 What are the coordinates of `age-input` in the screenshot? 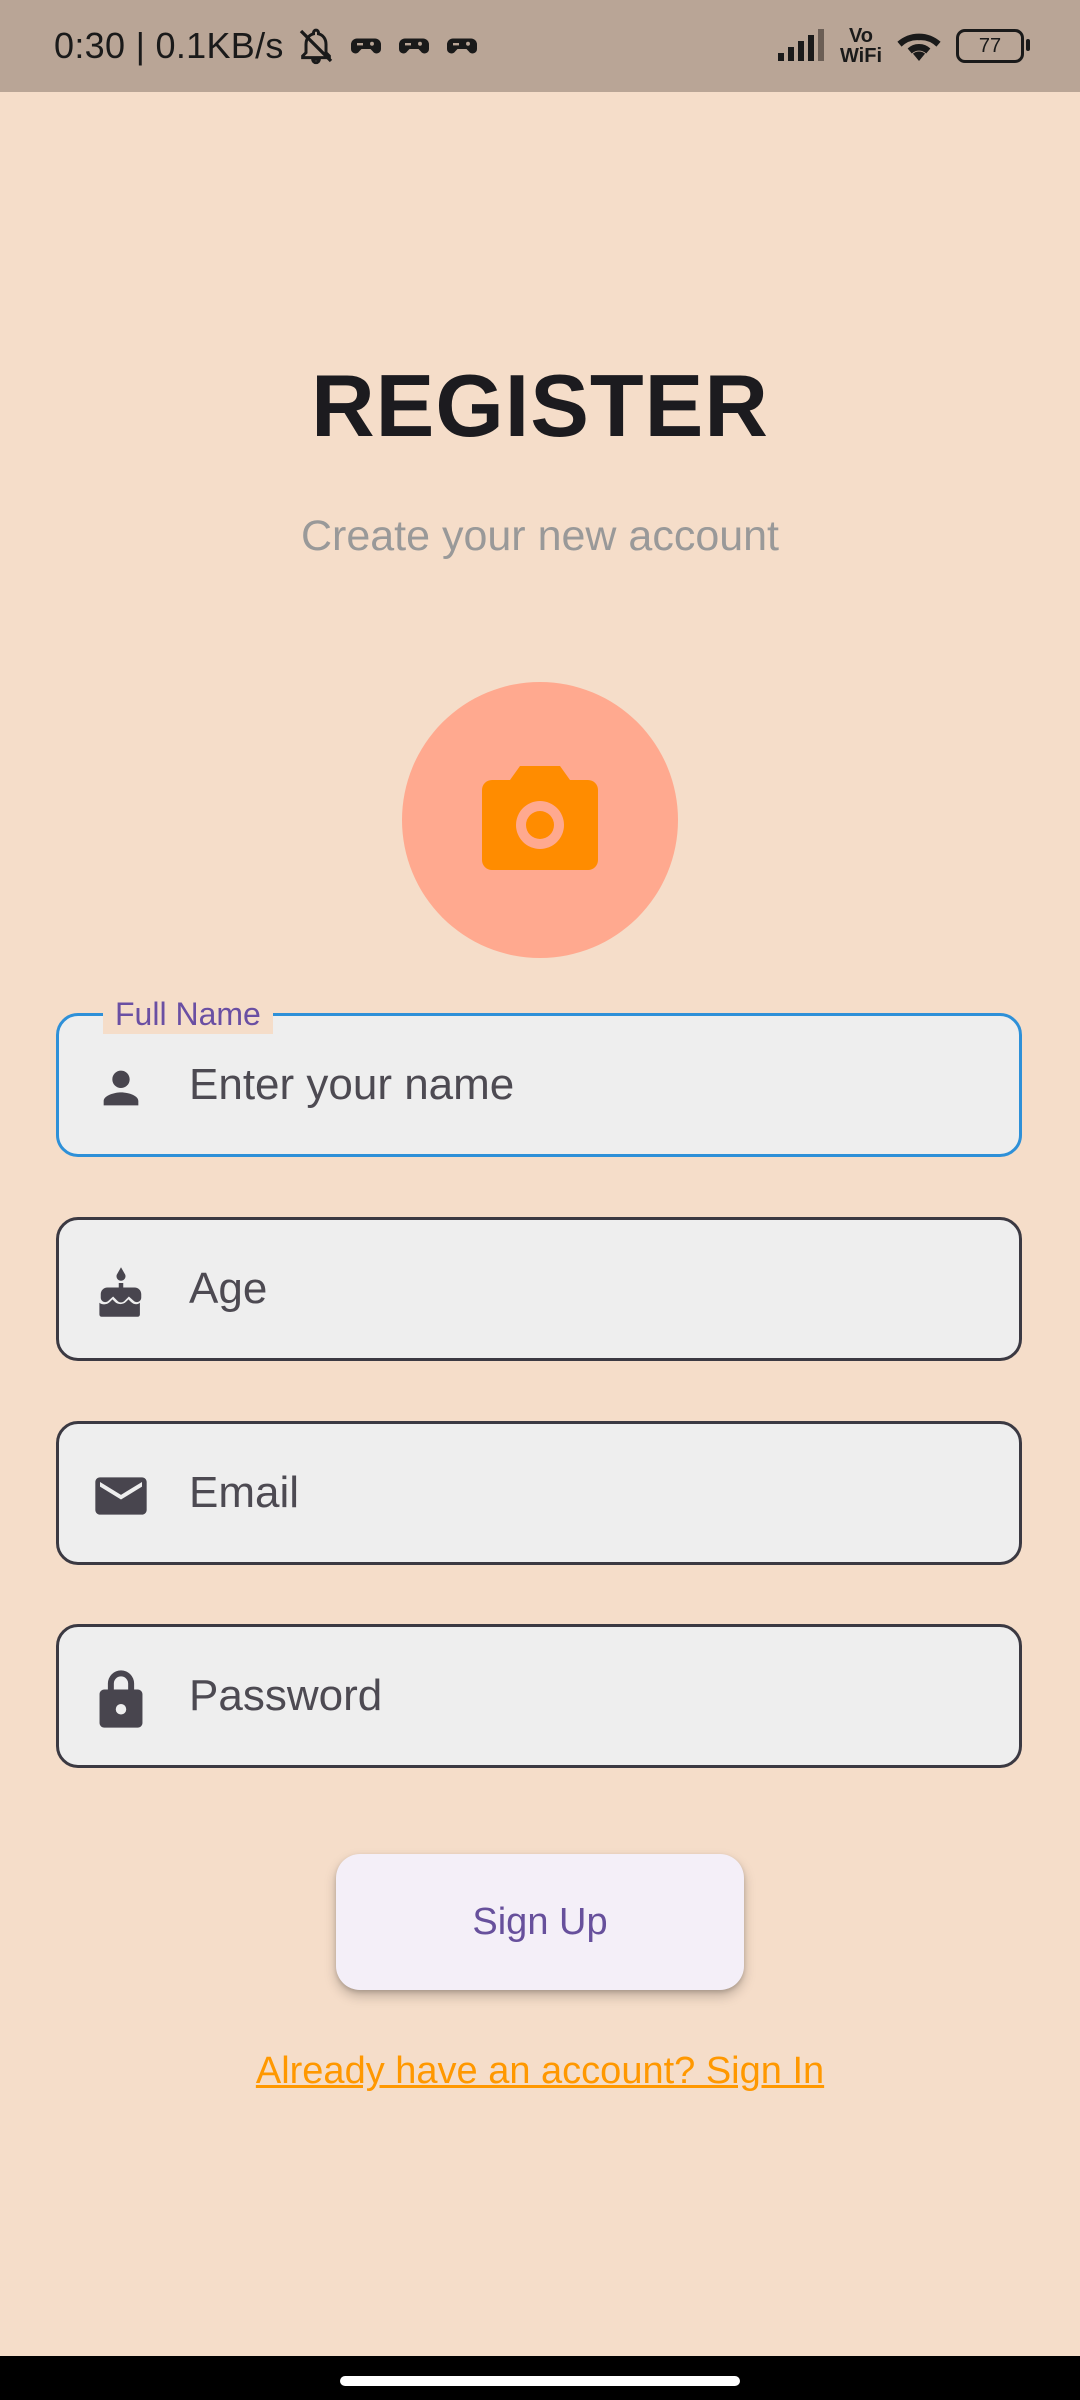 It's located at (594, 1289).